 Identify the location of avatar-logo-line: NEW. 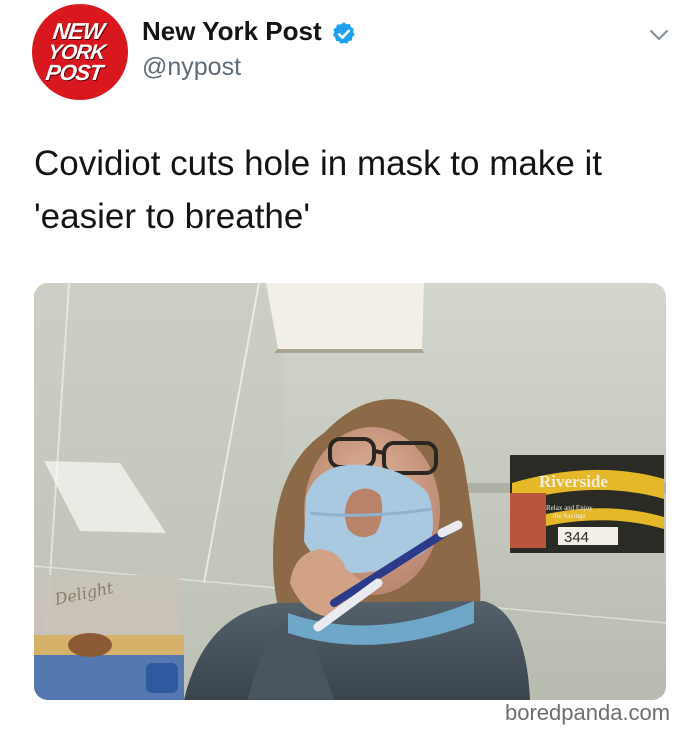
(78, 31).